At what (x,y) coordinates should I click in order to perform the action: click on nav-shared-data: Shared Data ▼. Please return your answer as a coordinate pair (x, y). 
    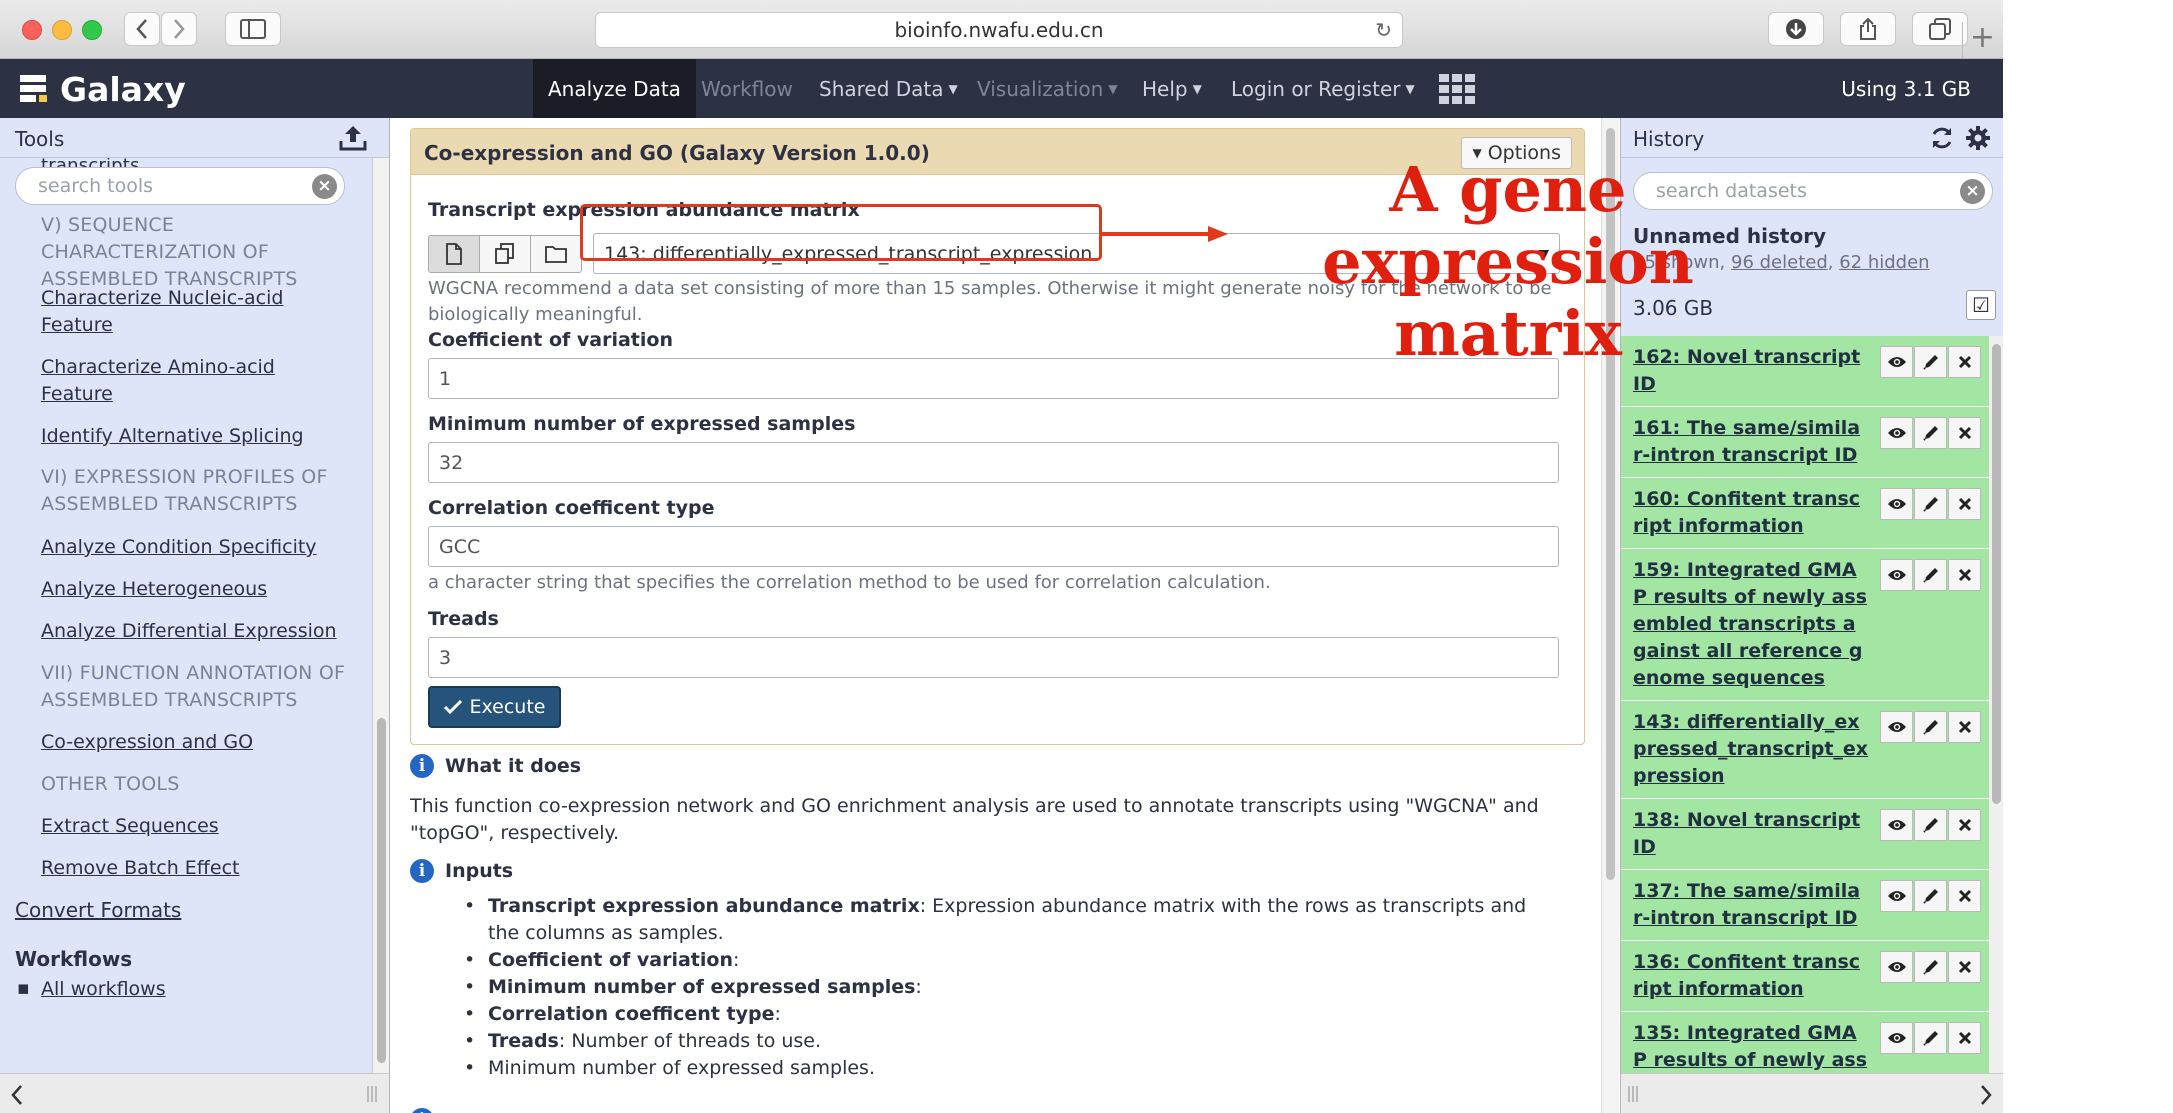
    Looking at the image, I should click on (888, 88).